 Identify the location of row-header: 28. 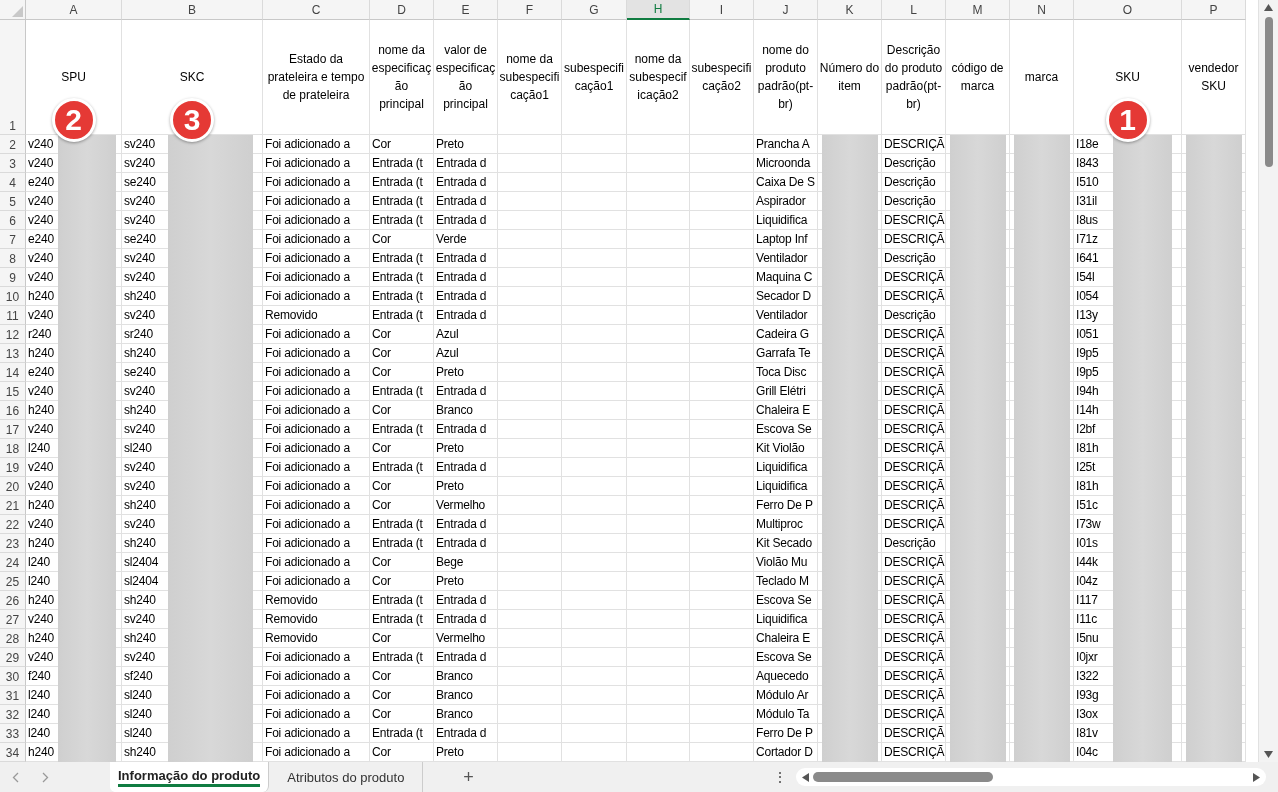
(13, 638).